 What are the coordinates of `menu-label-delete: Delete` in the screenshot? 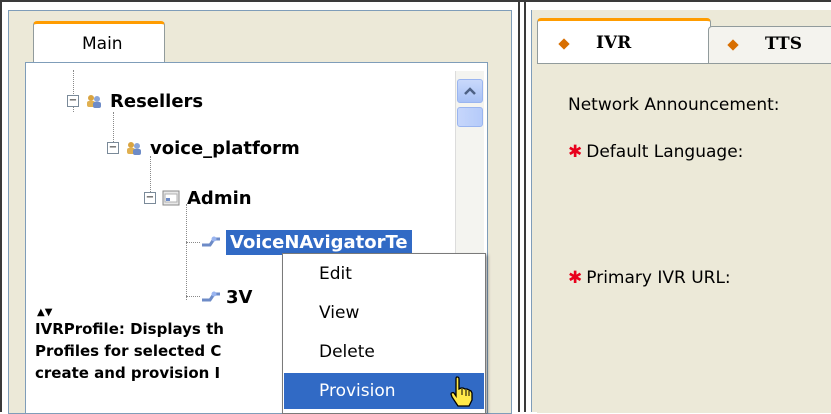 It's located at (347, 352).